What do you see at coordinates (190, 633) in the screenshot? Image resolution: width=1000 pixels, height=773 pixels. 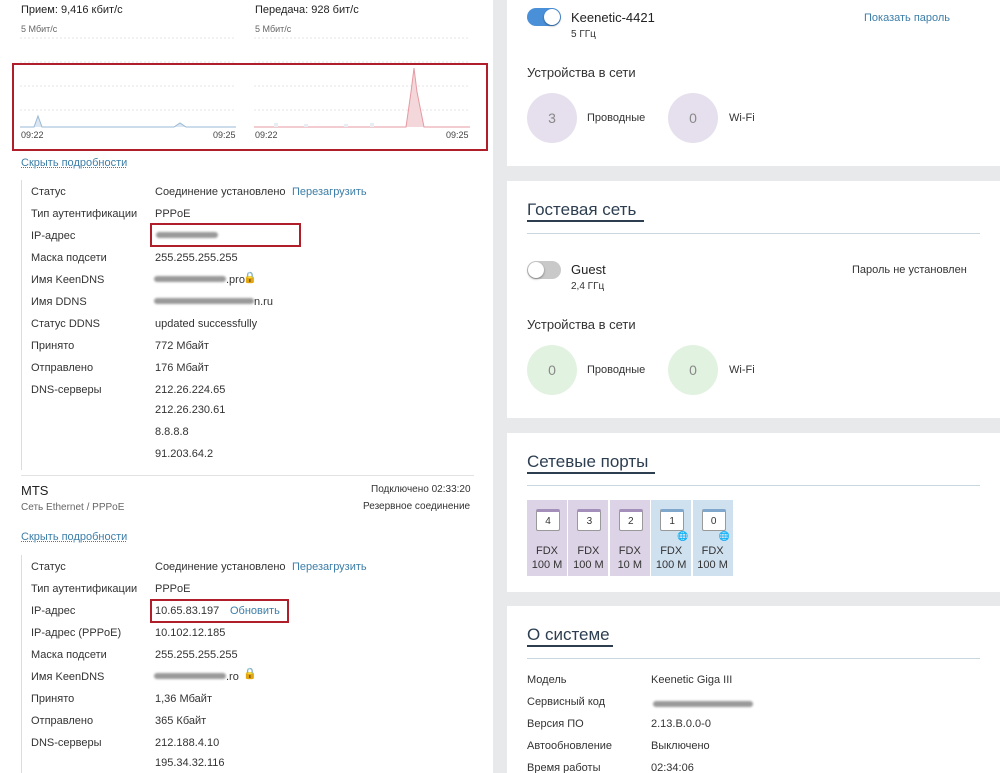 I see `detail-value: 10.102.12.185` at bounding box center [190, 633].